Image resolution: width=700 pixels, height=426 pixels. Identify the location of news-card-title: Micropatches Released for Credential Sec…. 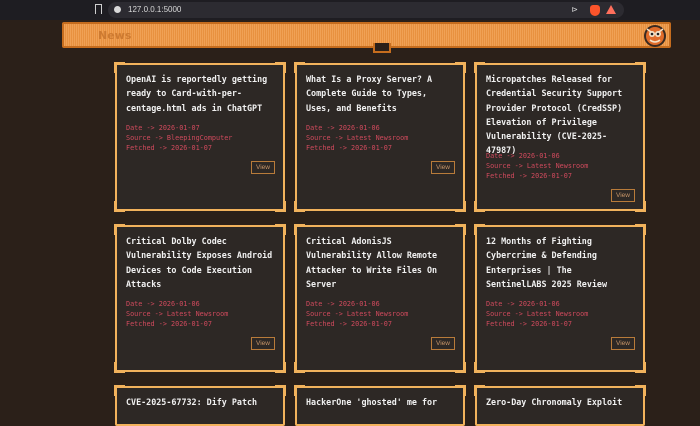
(560, 115).